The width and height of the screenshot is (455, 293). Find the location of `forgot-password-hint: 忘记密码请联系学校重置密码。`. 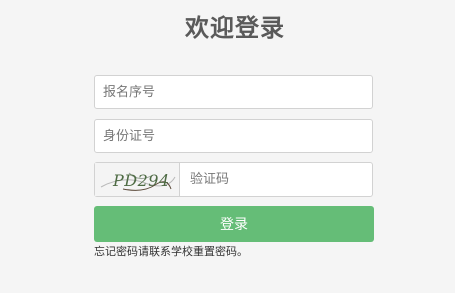

forgot-password-hint: 忘记密码请联系学校重置密码。 is located at coordinates (171, 251).